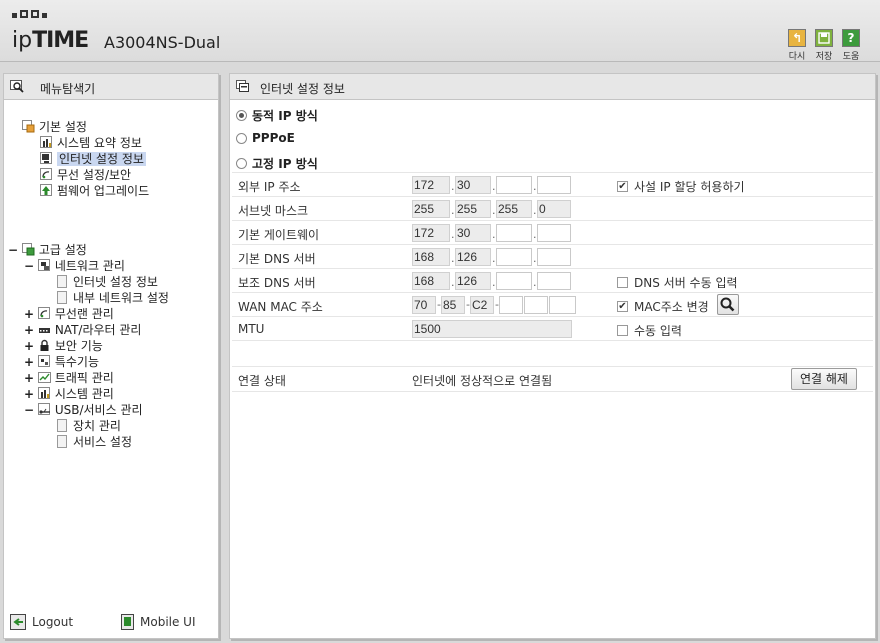 This screenshot has width=880, height=643. Describe the element at coordinates (242, 86) in the screenshot. I see `window-icon` at that location.